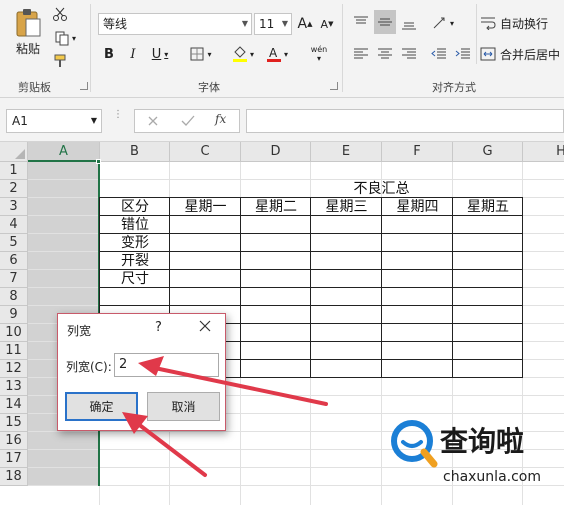 The height and width of the screenshot is (505, 564). What do you see at coordinates (135, 279) in the screenshot?
I see `category-cell: 尺寸` at bounding box center [135, 279].